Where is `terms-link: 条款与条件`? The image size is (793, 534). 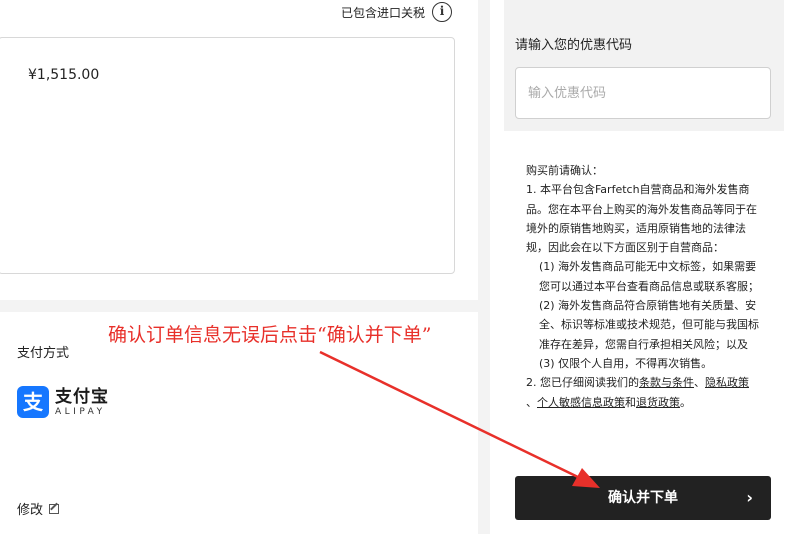 terms-link: 条款与条件 is located at coordinates (666, 382).